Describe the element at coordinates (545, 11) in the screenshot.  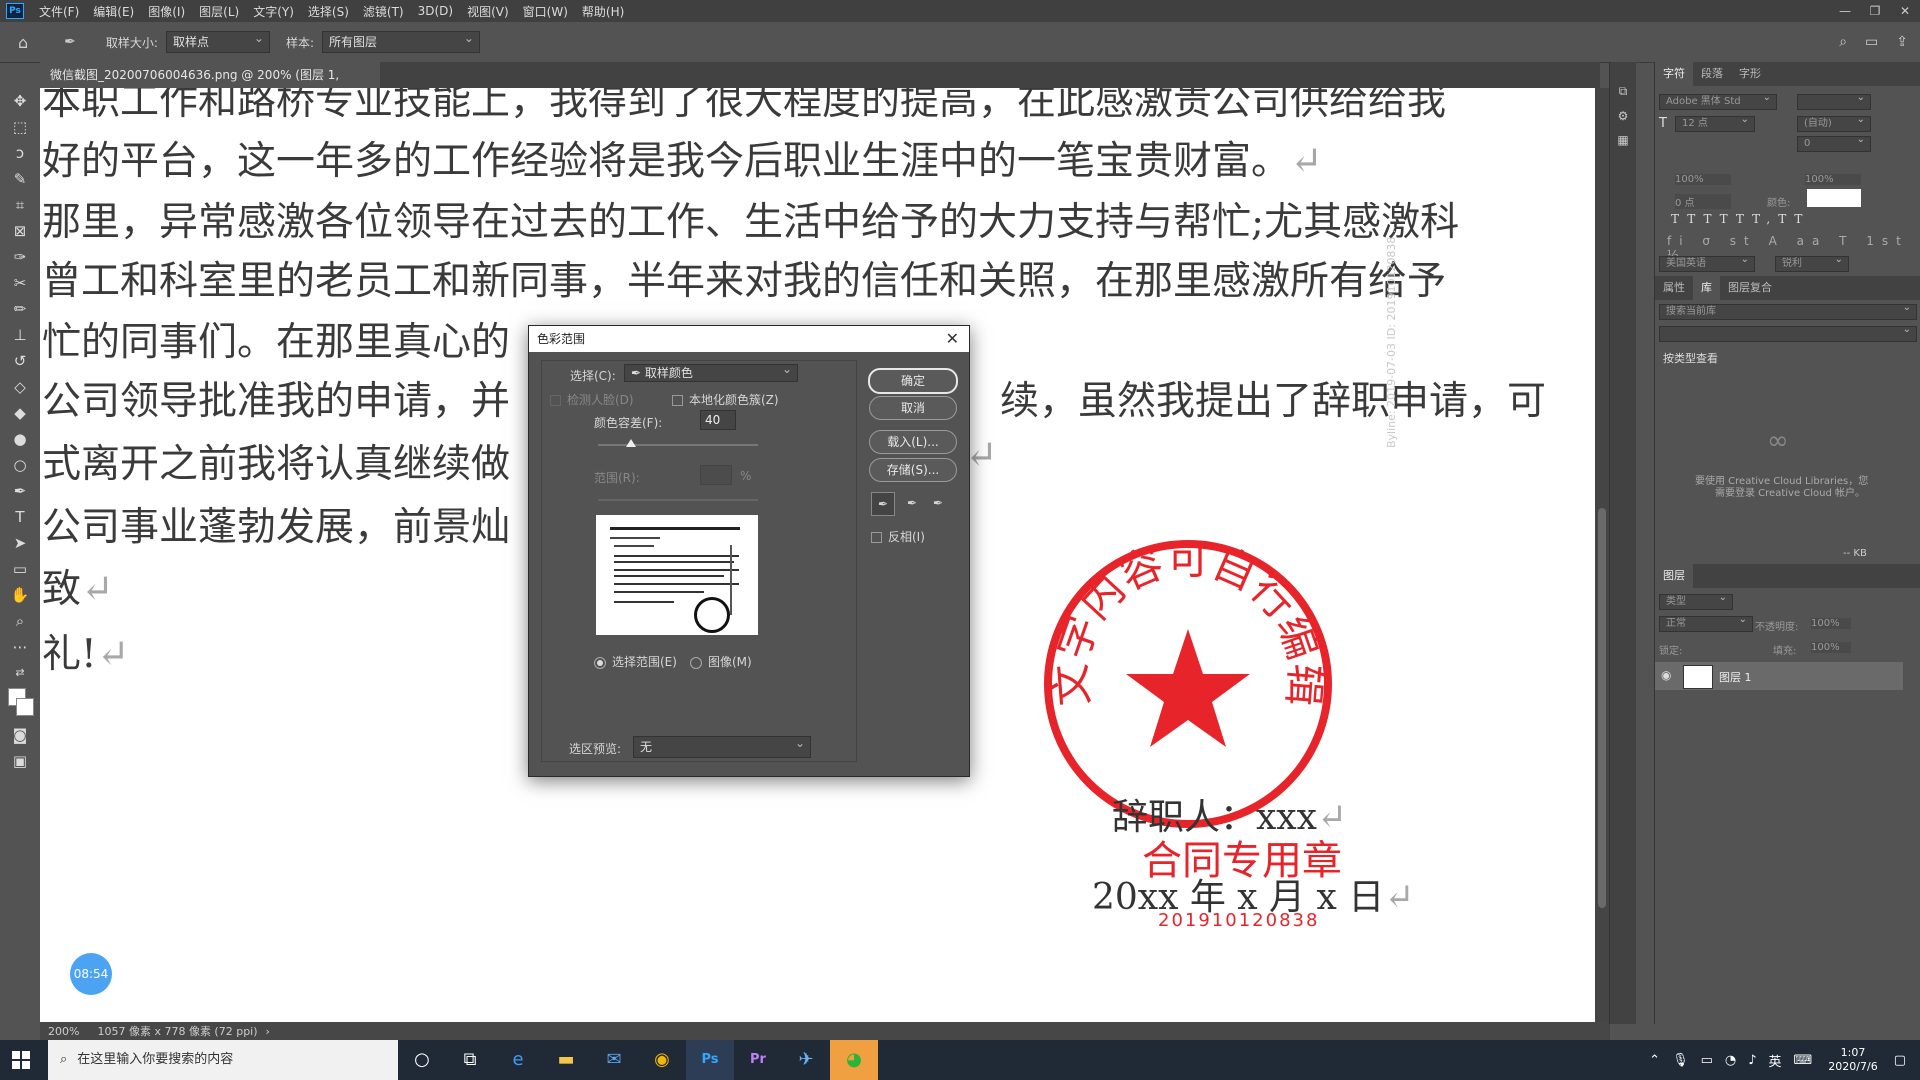
I see `menu-window: 窗口(W)` at that location.